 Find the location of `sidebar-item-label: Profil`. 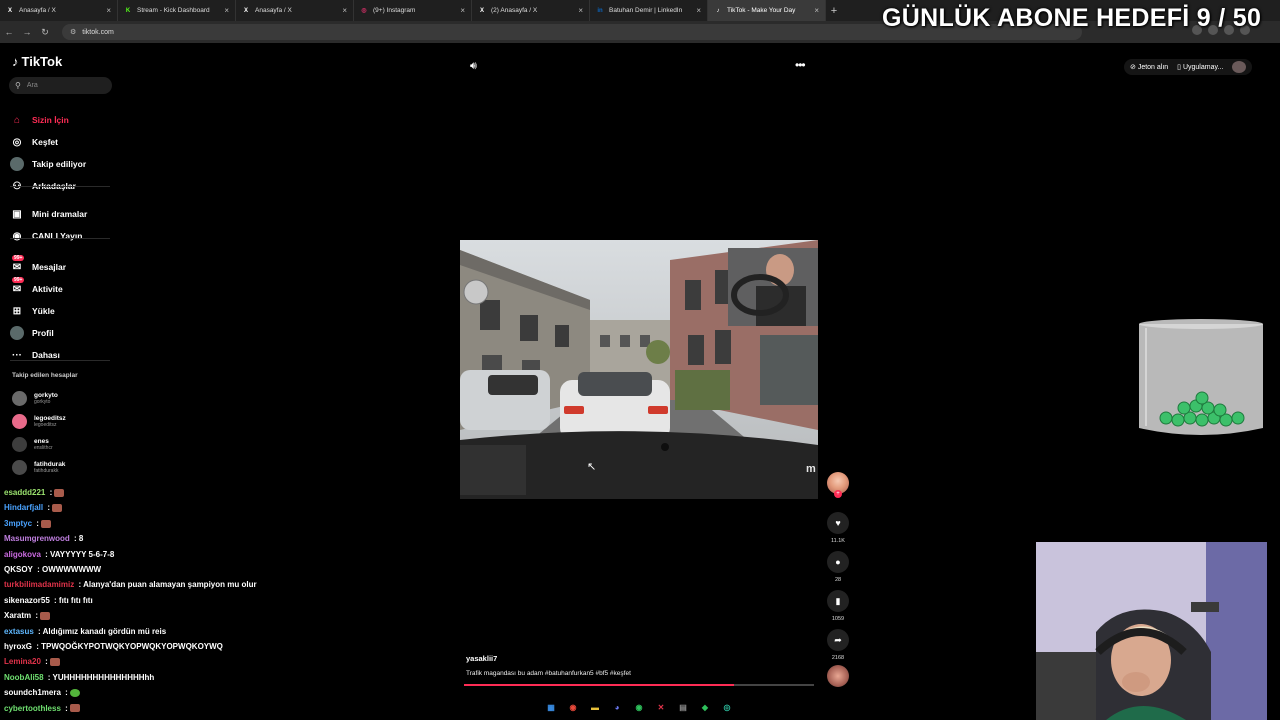

sidebar-item-label: Profil is located at coordinates (43, 333).